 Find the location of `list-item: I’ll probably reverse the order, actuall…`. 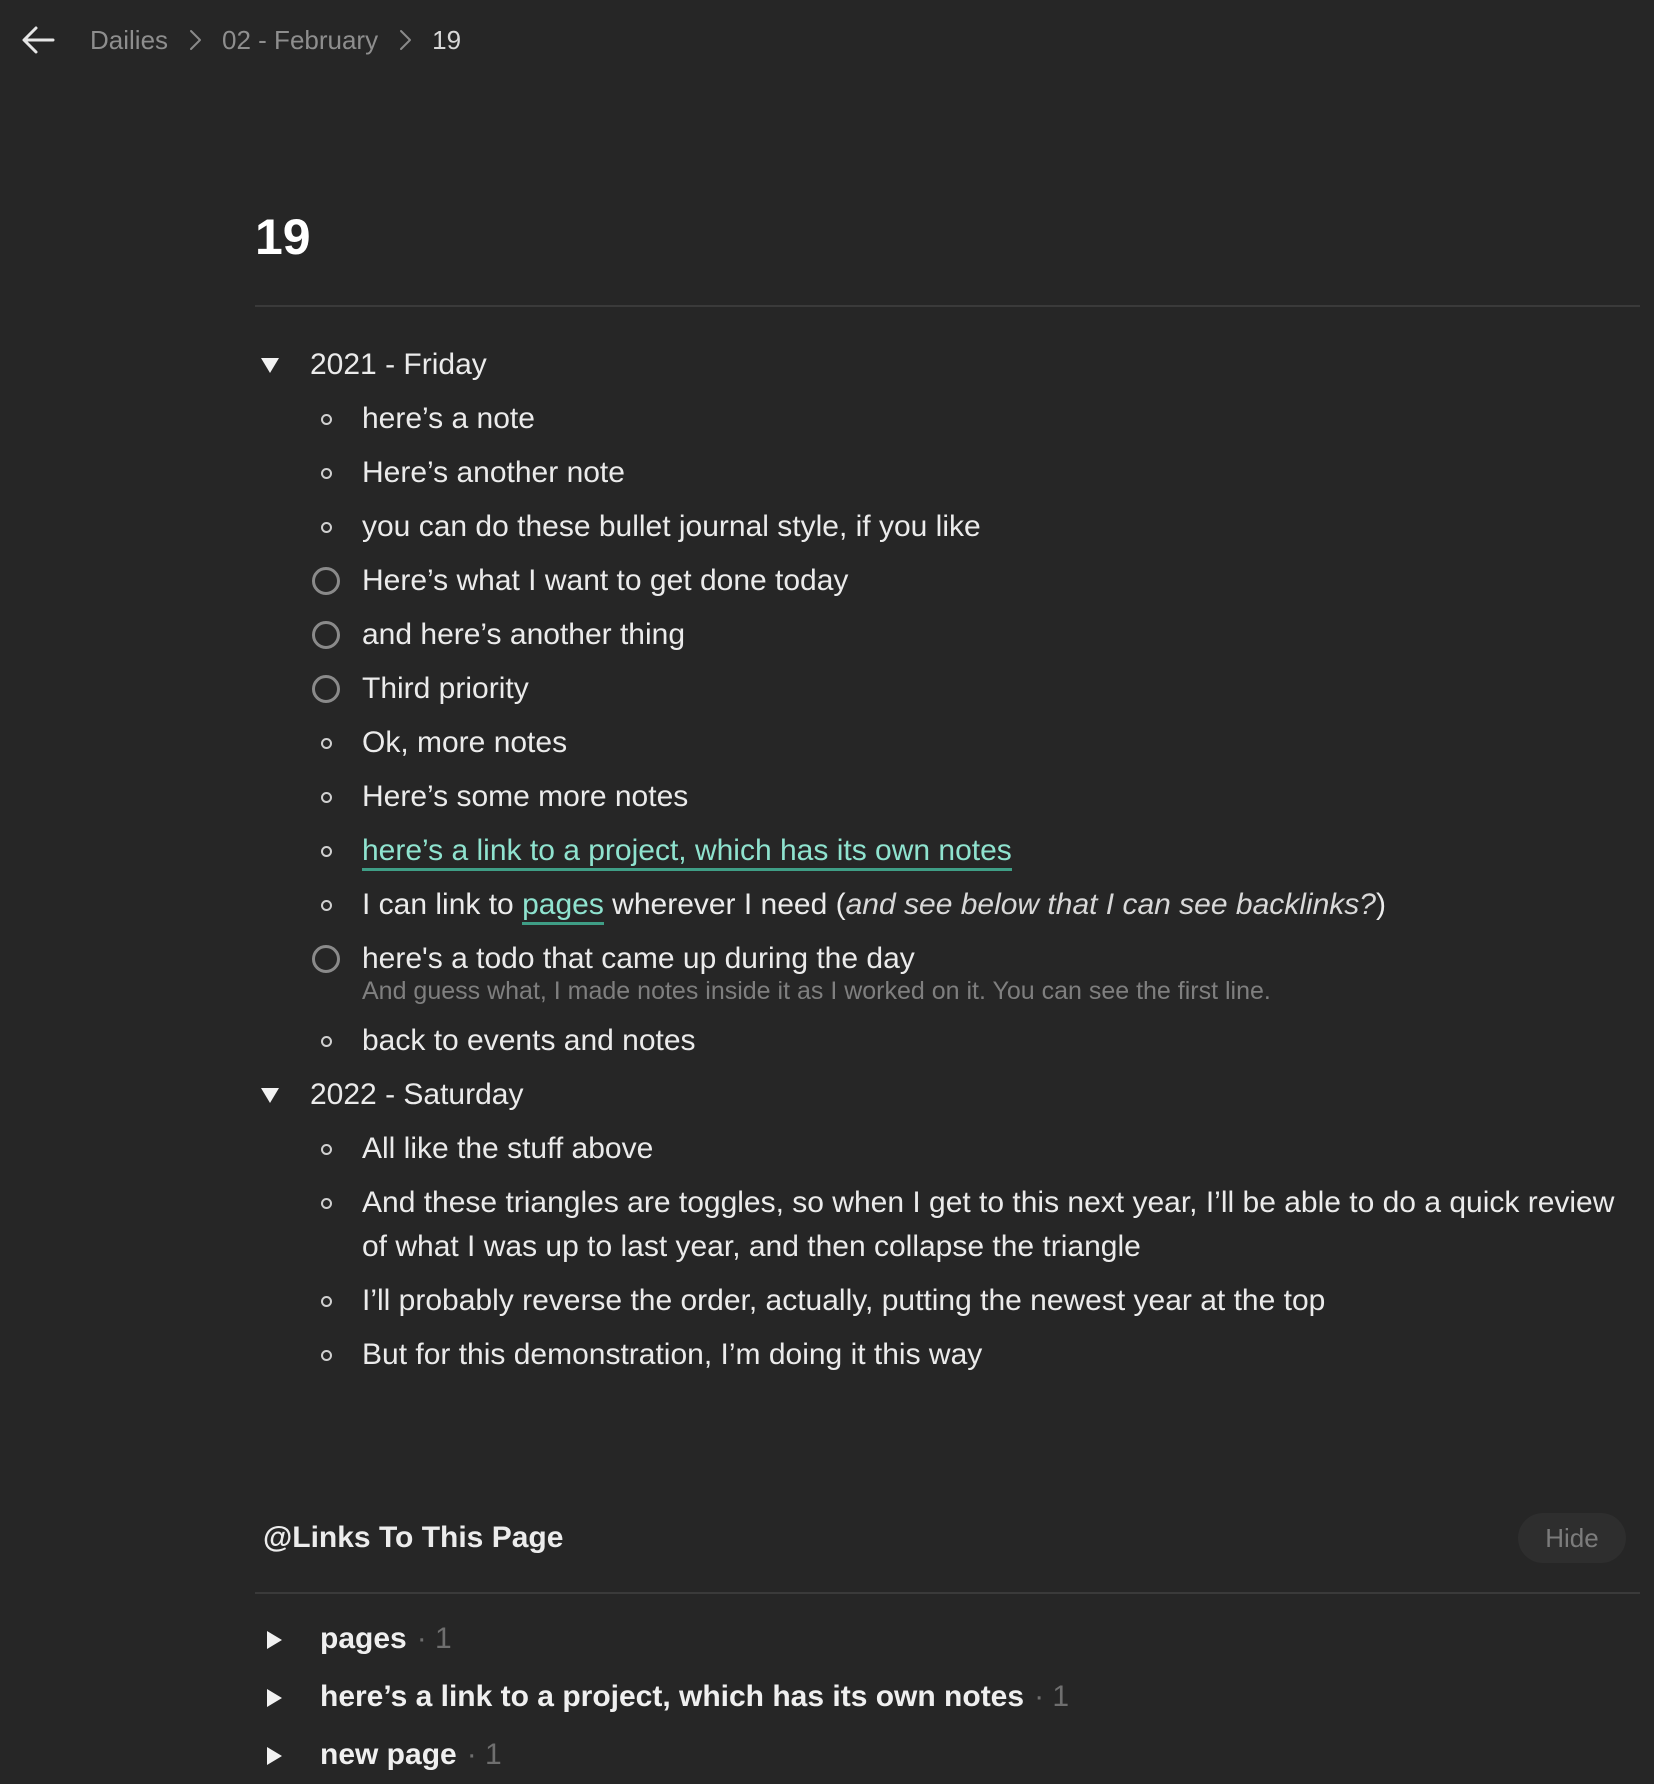

list-item: I’ll probably reverse the order, actuall… is located at coordinates (947, 1301).